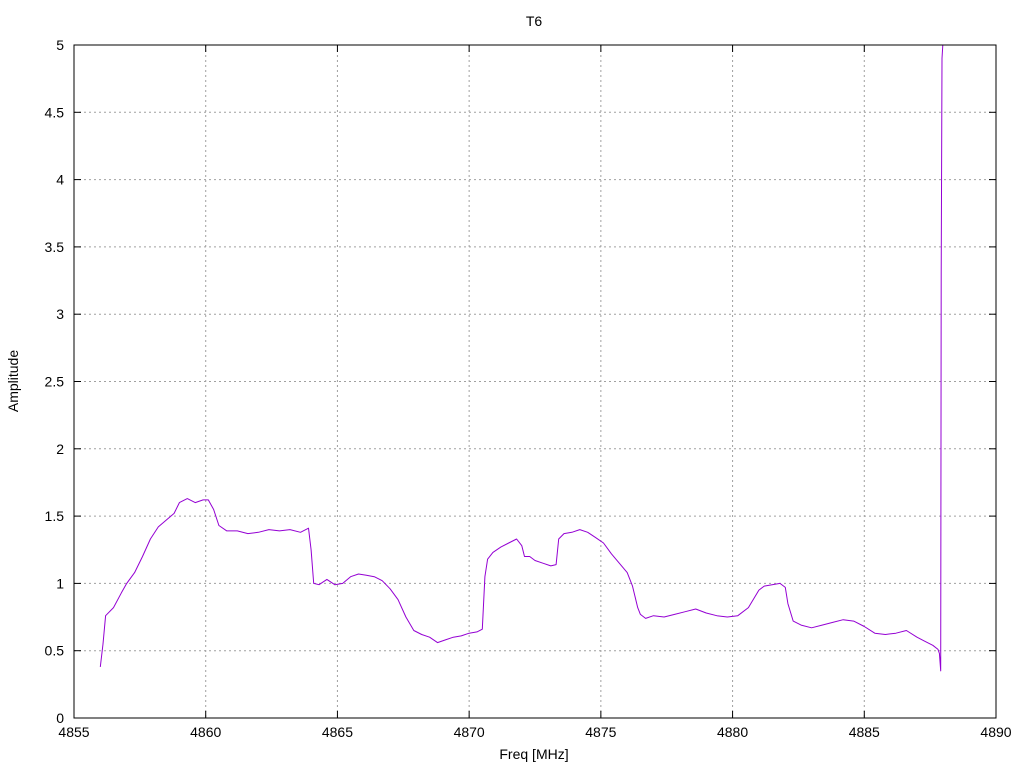 The width and height of the screenshot is (1024, 768). I want to click on y-tick-label: 0, so click(60, 718).